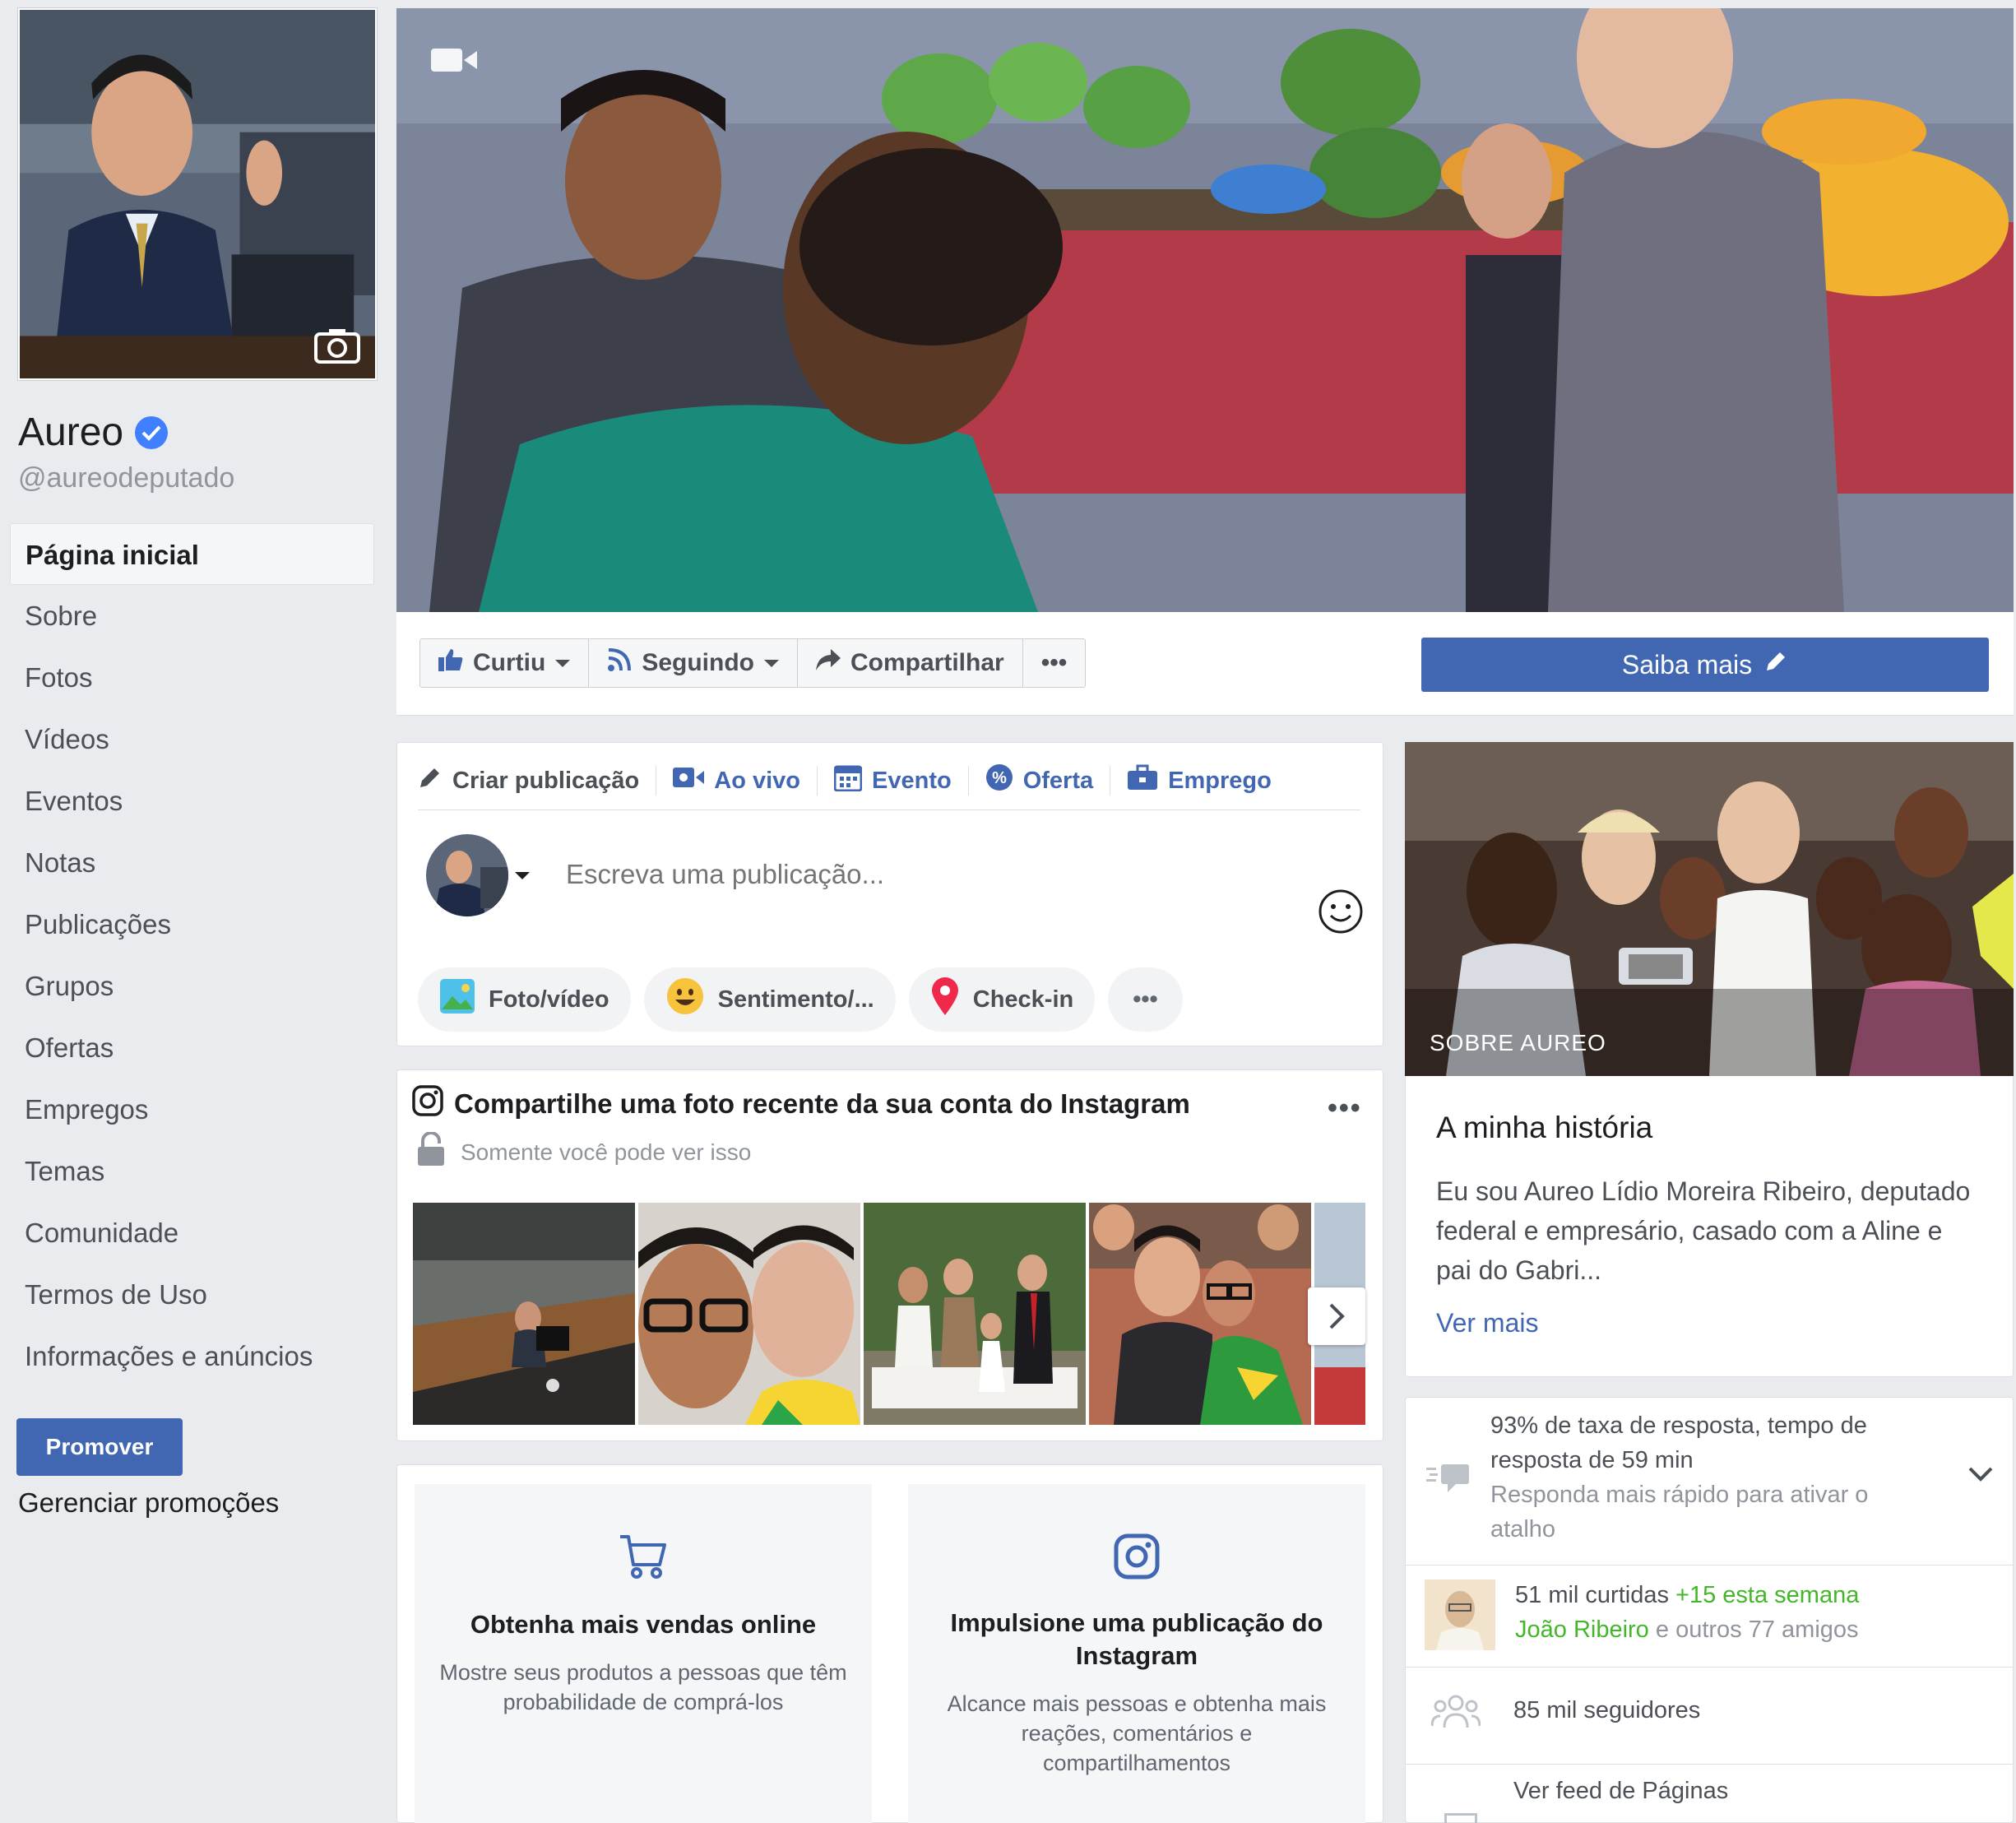  What do you see at coordinates (192, 1109) in the screenshot?
I see `nav-item-jobs: Empregos` at bounding box center [192, 1109].